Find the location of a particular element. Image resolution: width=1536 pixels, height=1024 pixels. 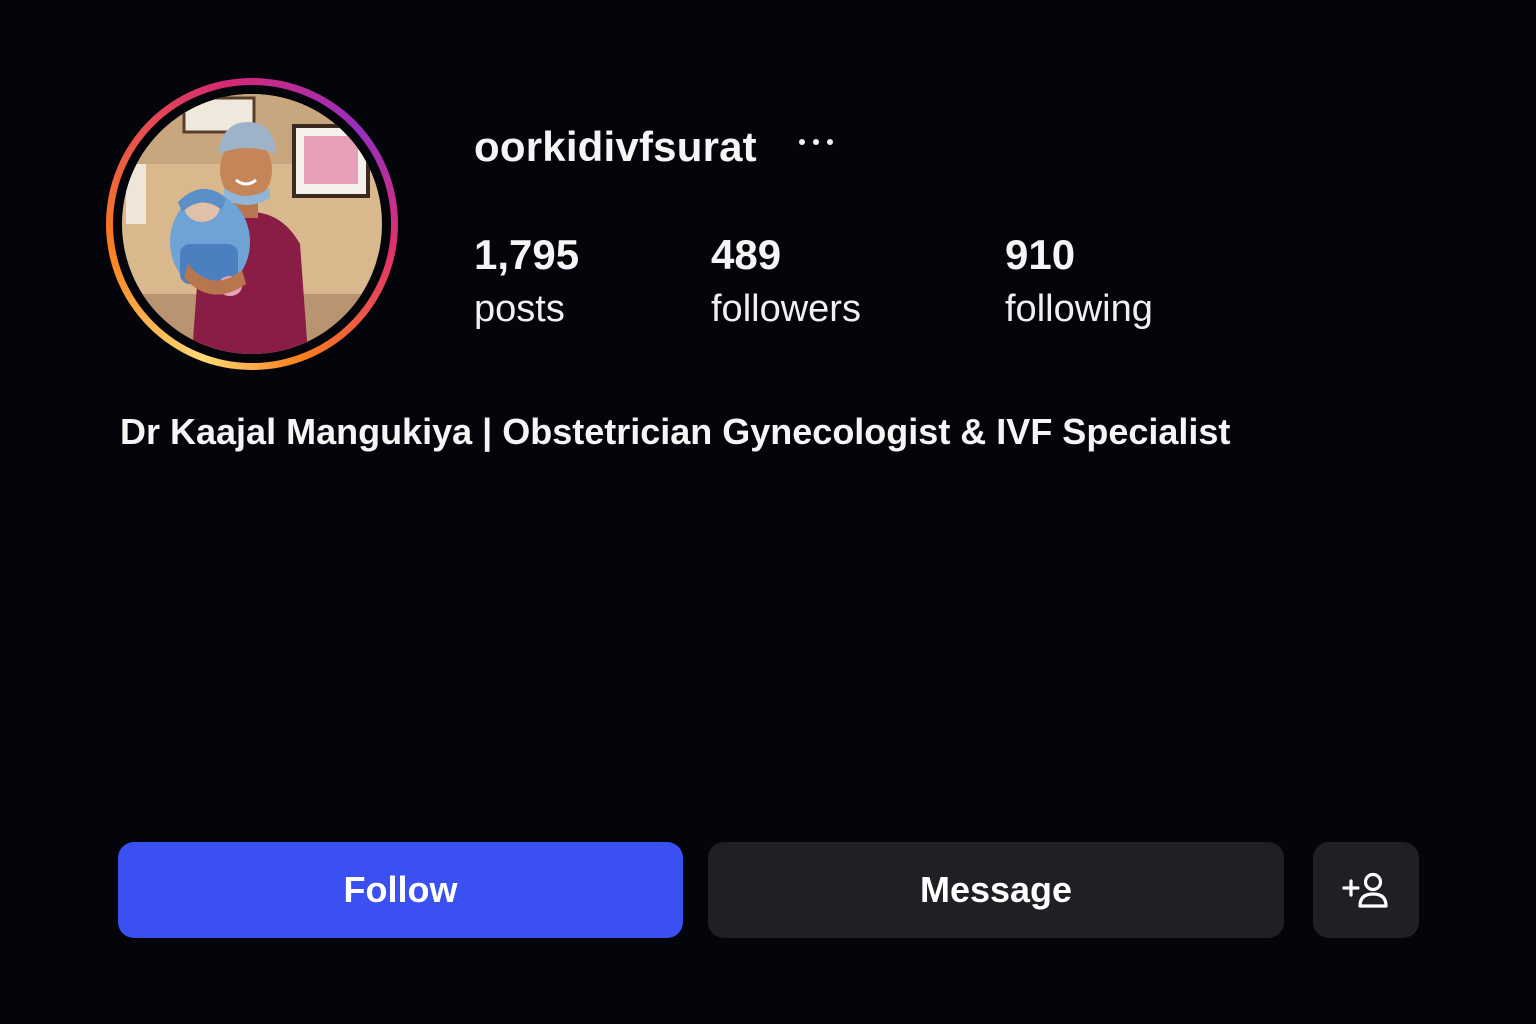

stat-followers: 489 followers is located at coordinates (786, 282).